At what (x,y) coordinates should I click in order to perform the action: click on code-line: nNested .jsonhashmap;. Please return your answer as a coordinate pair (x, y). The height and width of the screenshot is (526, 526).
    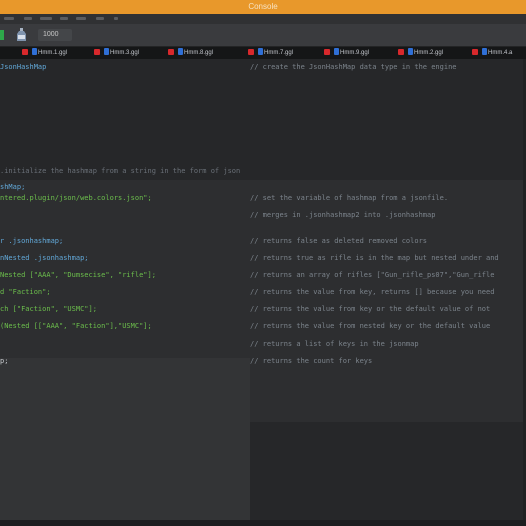
    Looking at the image, I should click on (44, 258).